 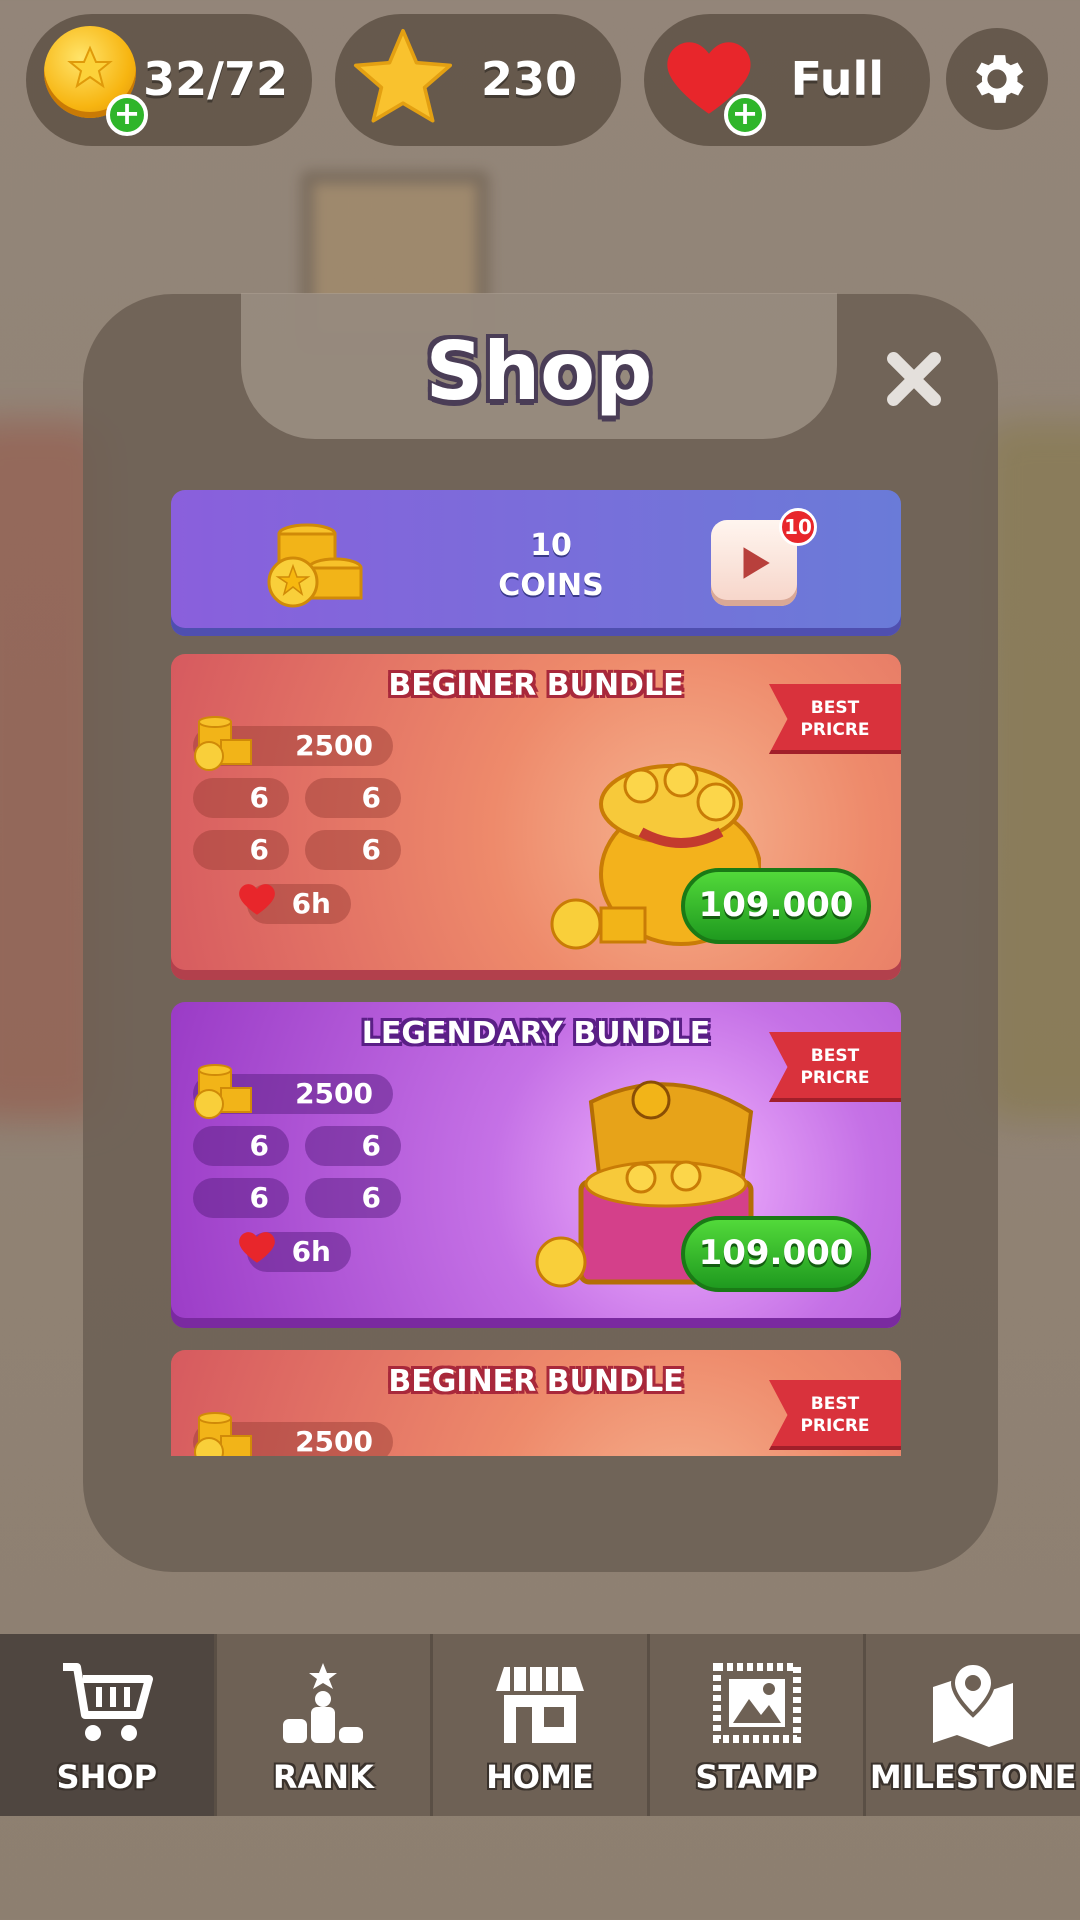 I want to click on gear-icon, so click(x=1000, y=79).